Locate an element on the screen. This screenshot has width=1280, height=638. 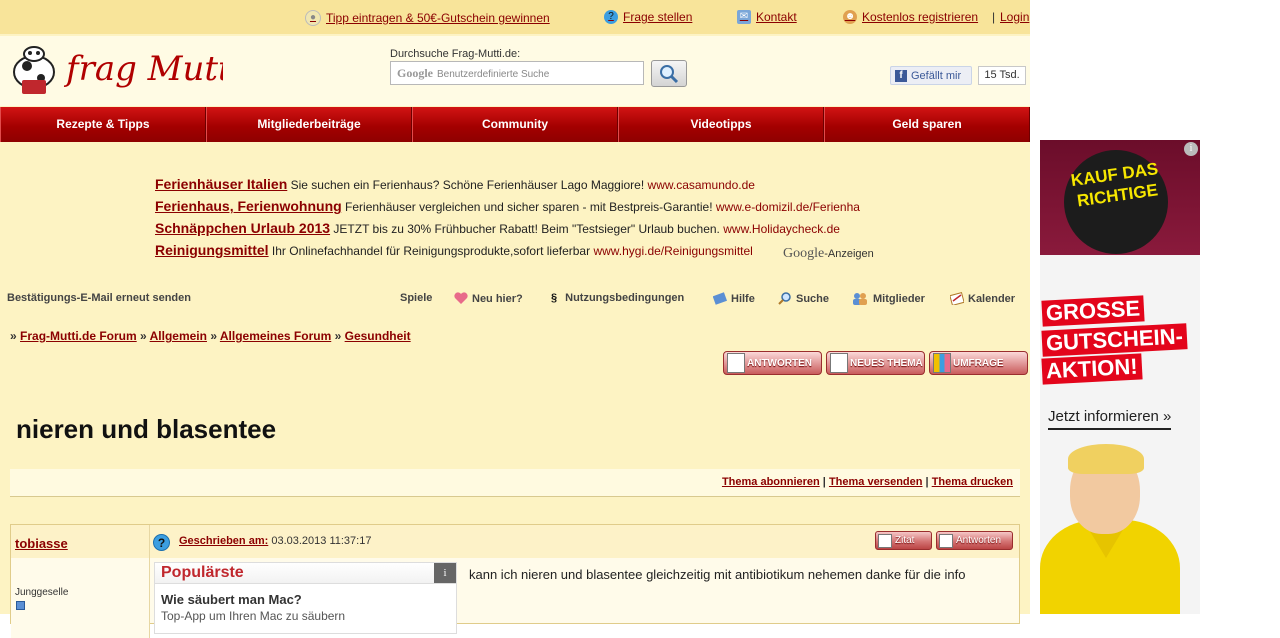
lightbulb-icon: ● is located at coordinates (313, 18).